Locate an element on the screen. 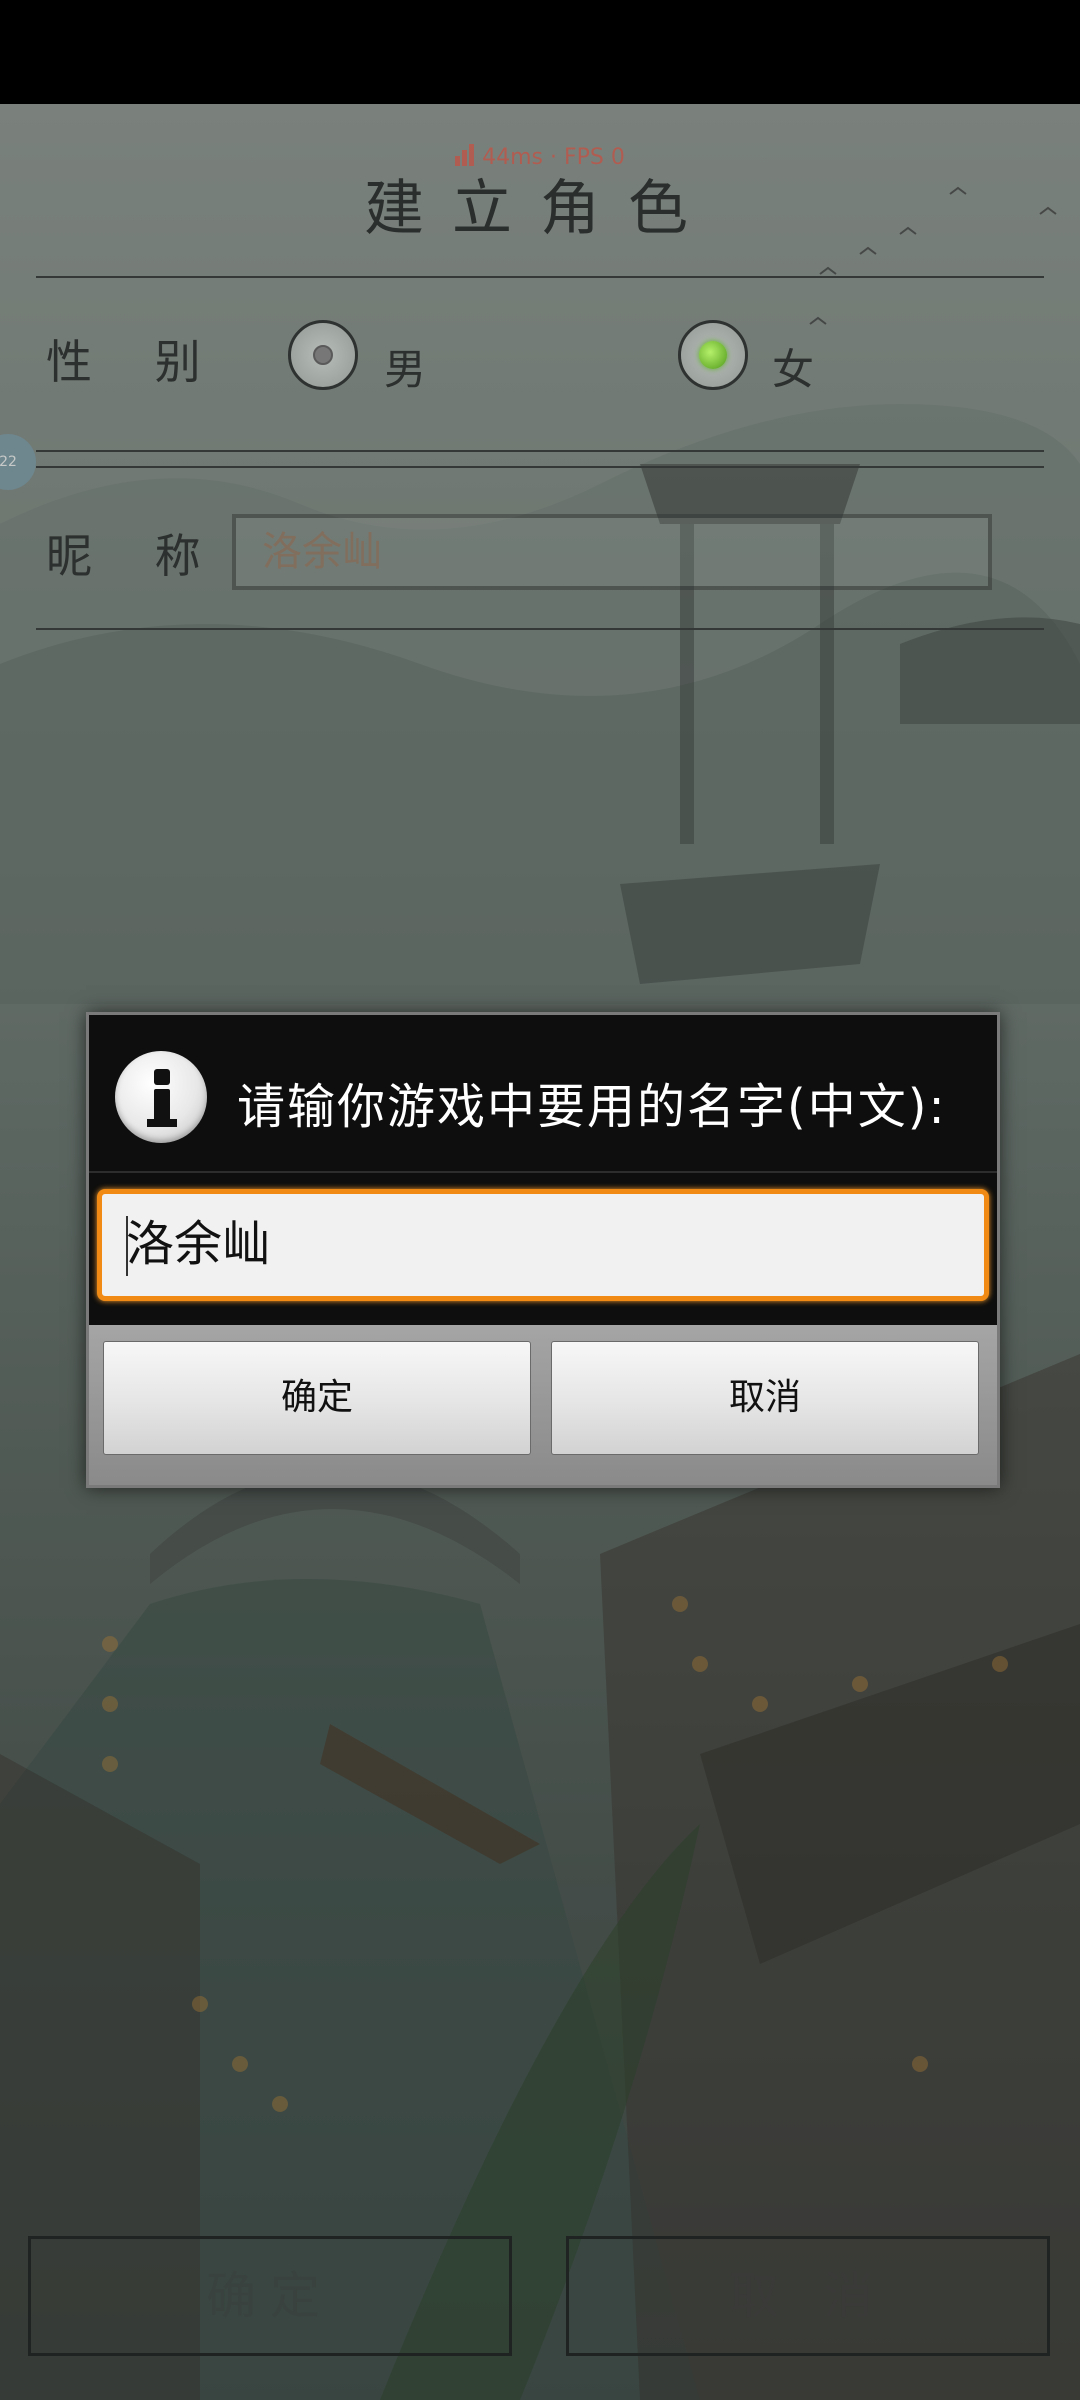  nickname-field: 洛余屾 is located at coordinates (612, 552).